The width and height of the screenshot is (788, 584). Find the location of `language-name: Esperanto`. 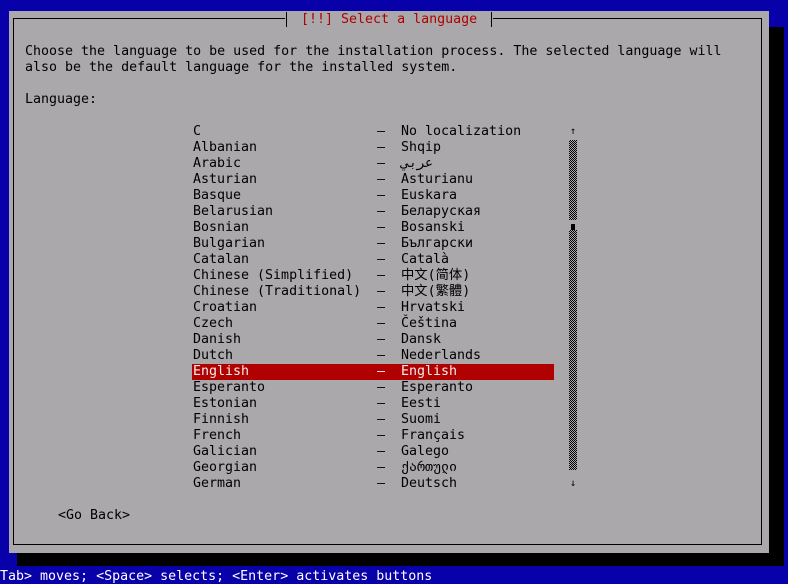

language-name: Esperanto is located at coordinates (229, 387).